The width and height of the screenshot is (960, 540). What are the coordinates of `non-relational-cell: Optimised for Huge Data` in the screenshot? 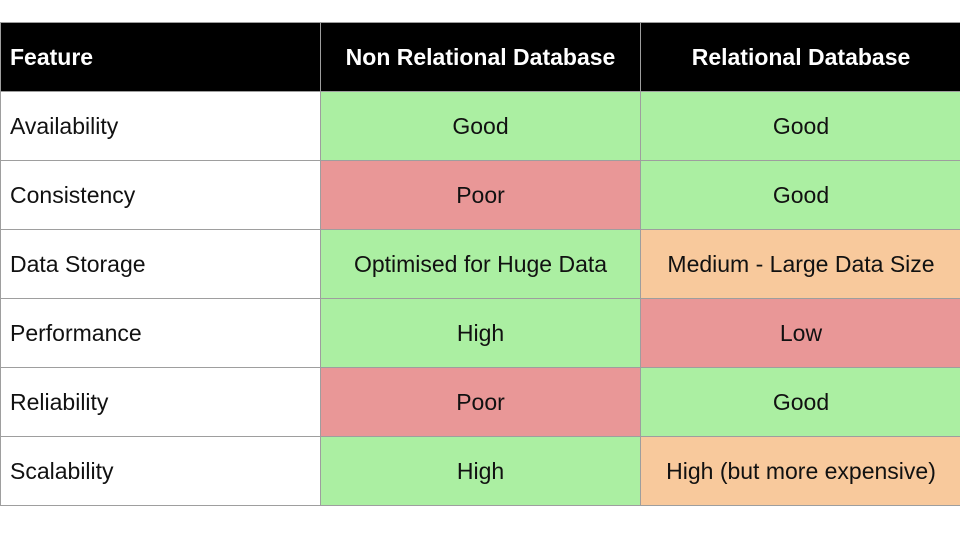 It's located at (480, 264).